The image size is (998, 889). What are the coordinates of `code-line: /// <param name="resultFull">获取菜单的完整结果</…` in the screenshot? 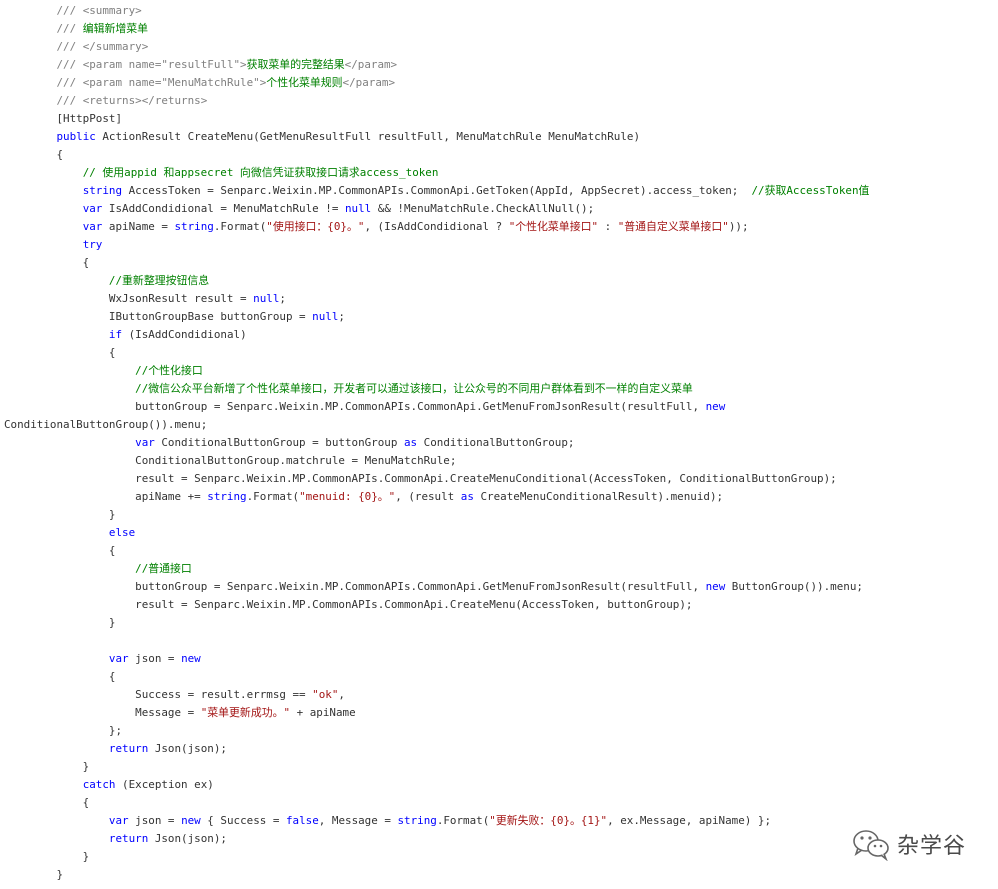 It's located at (501, 65).